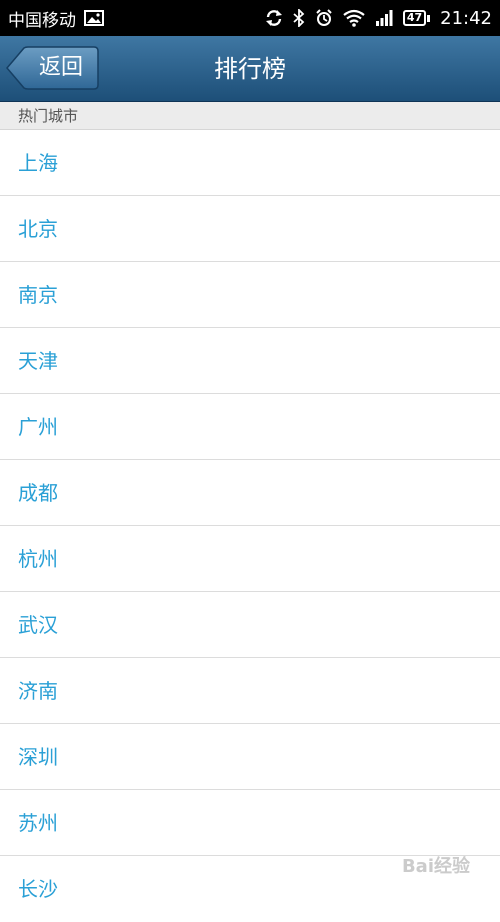 This screenshot has height=922, width=500. What do you see at coordinates (250, 493) in the screenshot?
I see `list-item-chengdu: 成都` at bounding box center [250, 493].